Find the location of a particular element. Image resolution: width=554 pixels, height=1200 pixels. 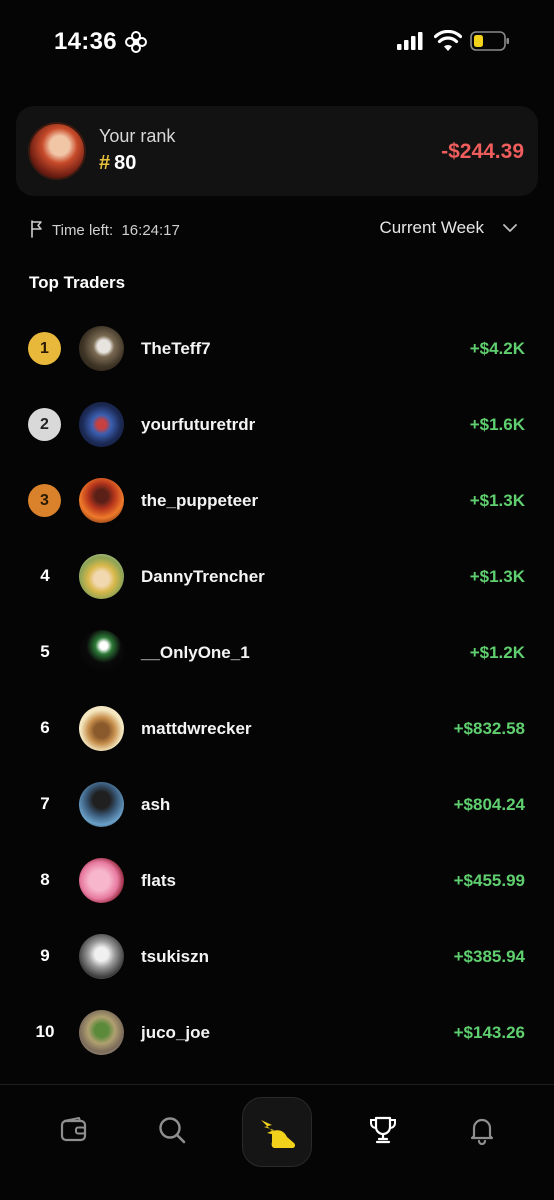

rank-number: 80 is located at coordinates (125, 163).